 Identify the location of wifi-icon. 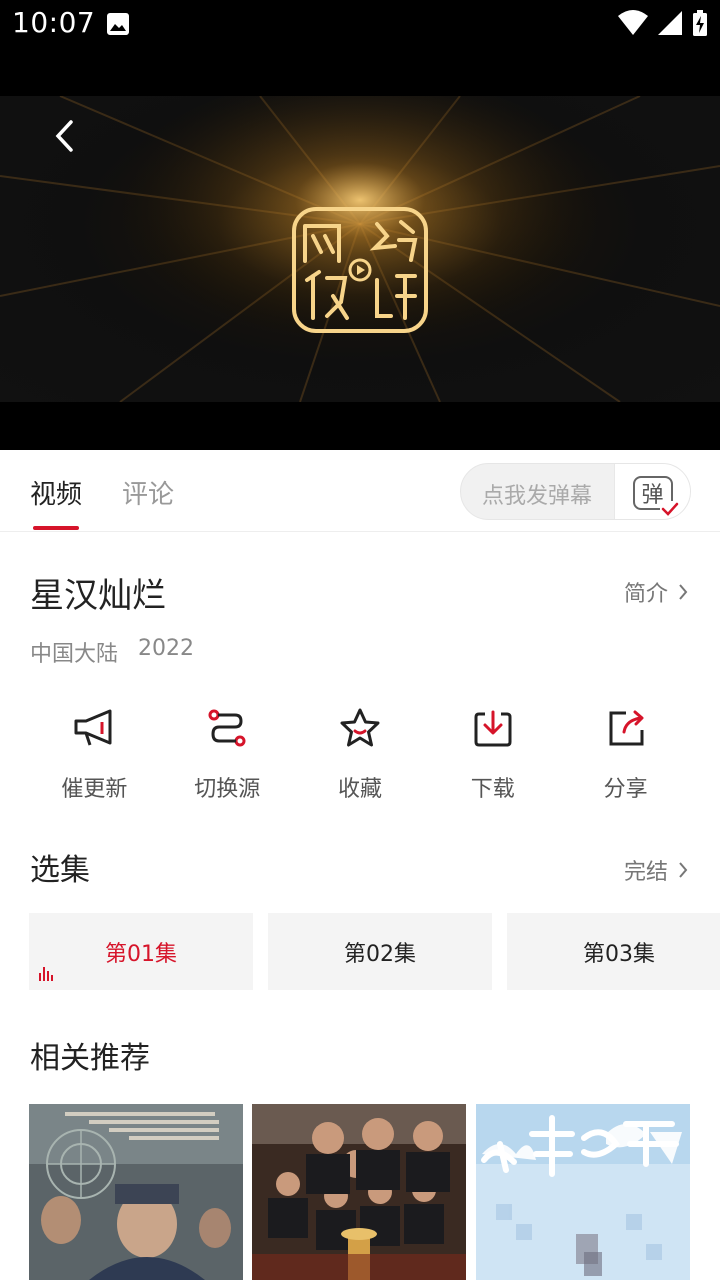
(633, 25).